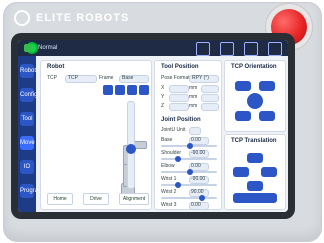 The height and width of the screenshot is (243, 324). I want to click on sidebar-item-label: Move, so click(27, 143).